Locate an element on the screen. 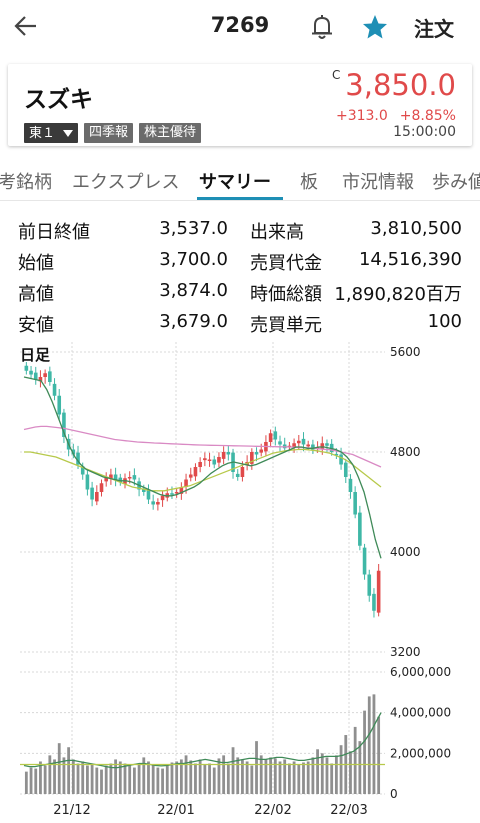 This screenshot has height=823, width=480. stat-label: 安値 is located at coordinates (36, 325).